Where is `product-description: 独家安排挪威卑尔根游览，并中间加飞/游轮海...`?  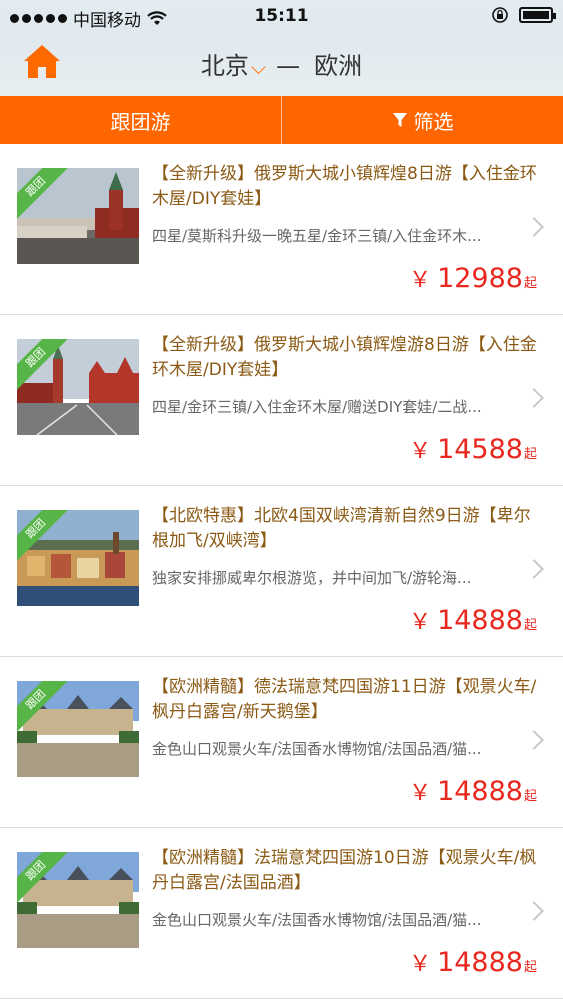 product-description: 独家安排挪威卑尔根游览，并中间加飞/游轮海... is located at coordinates (312, 578).